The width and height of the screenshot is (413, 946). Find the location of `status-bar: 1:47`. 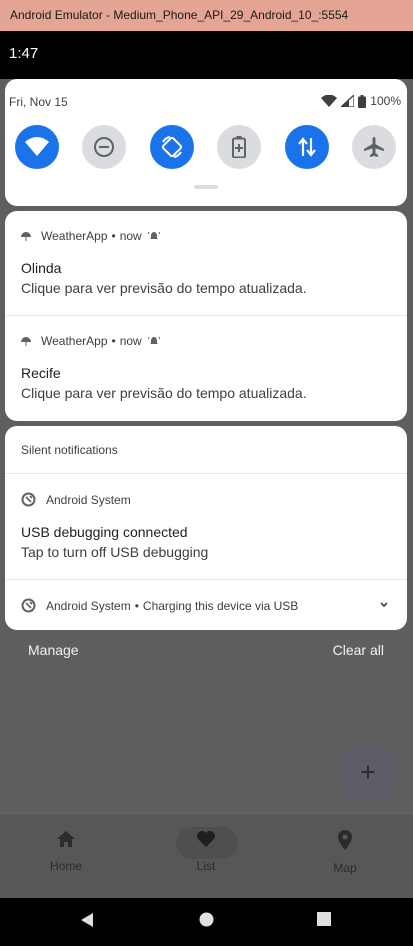

status-bar: 1:47 is located at coordinates (206, 55).